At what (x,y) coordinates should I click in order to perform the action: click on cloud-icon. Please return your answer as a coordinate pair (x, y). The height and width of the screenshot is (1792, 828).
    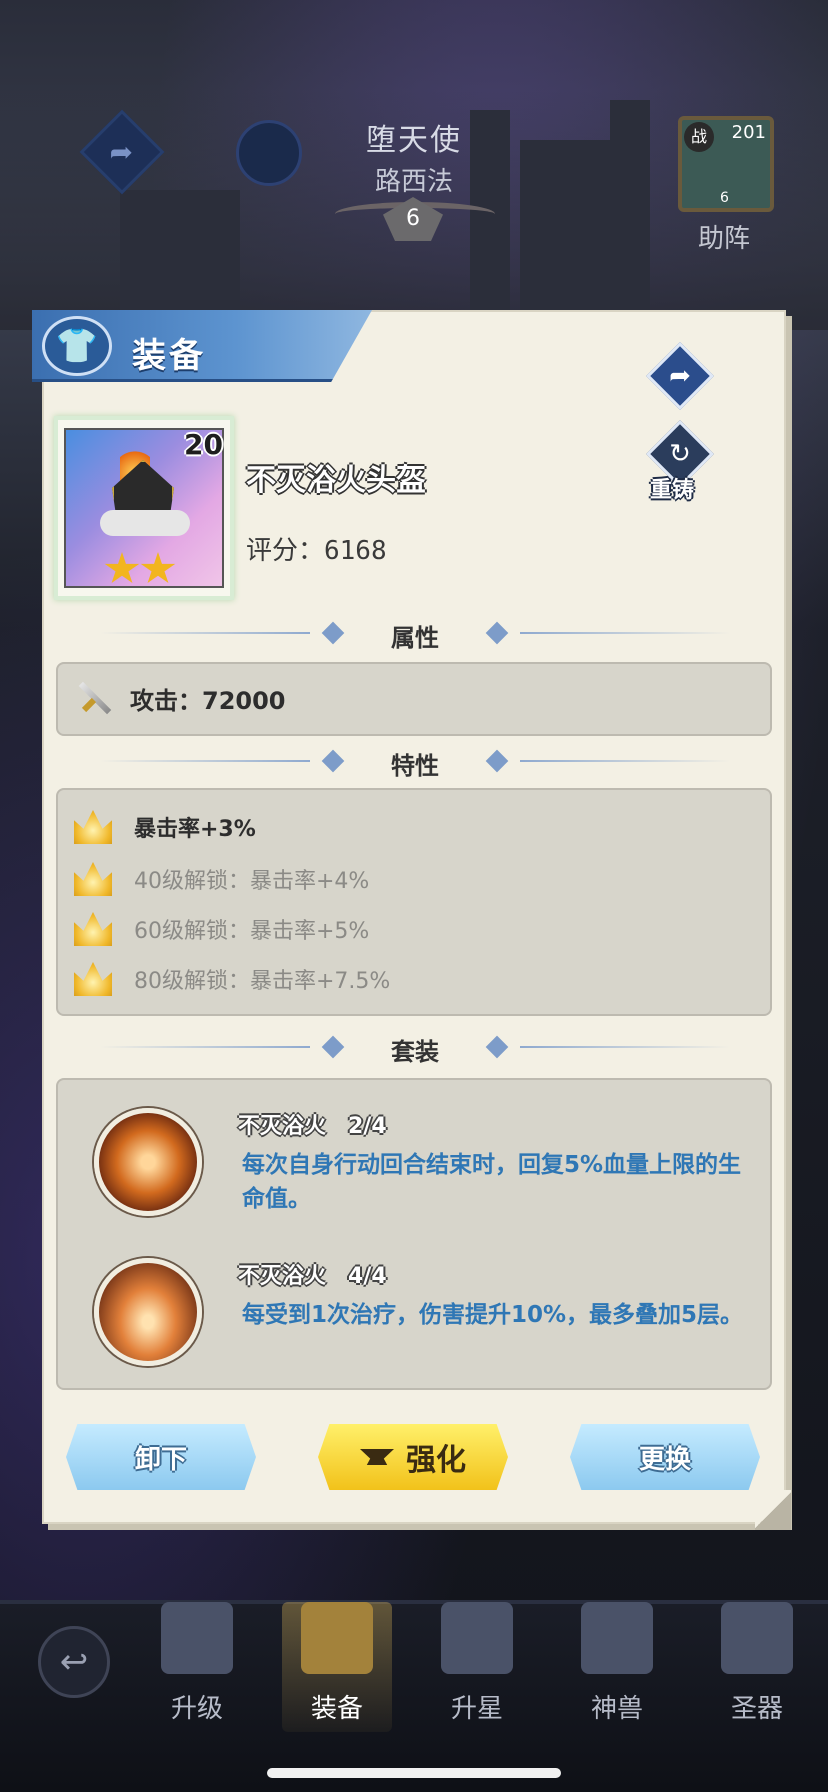
    Looking at the image, I should click on (145, 523).